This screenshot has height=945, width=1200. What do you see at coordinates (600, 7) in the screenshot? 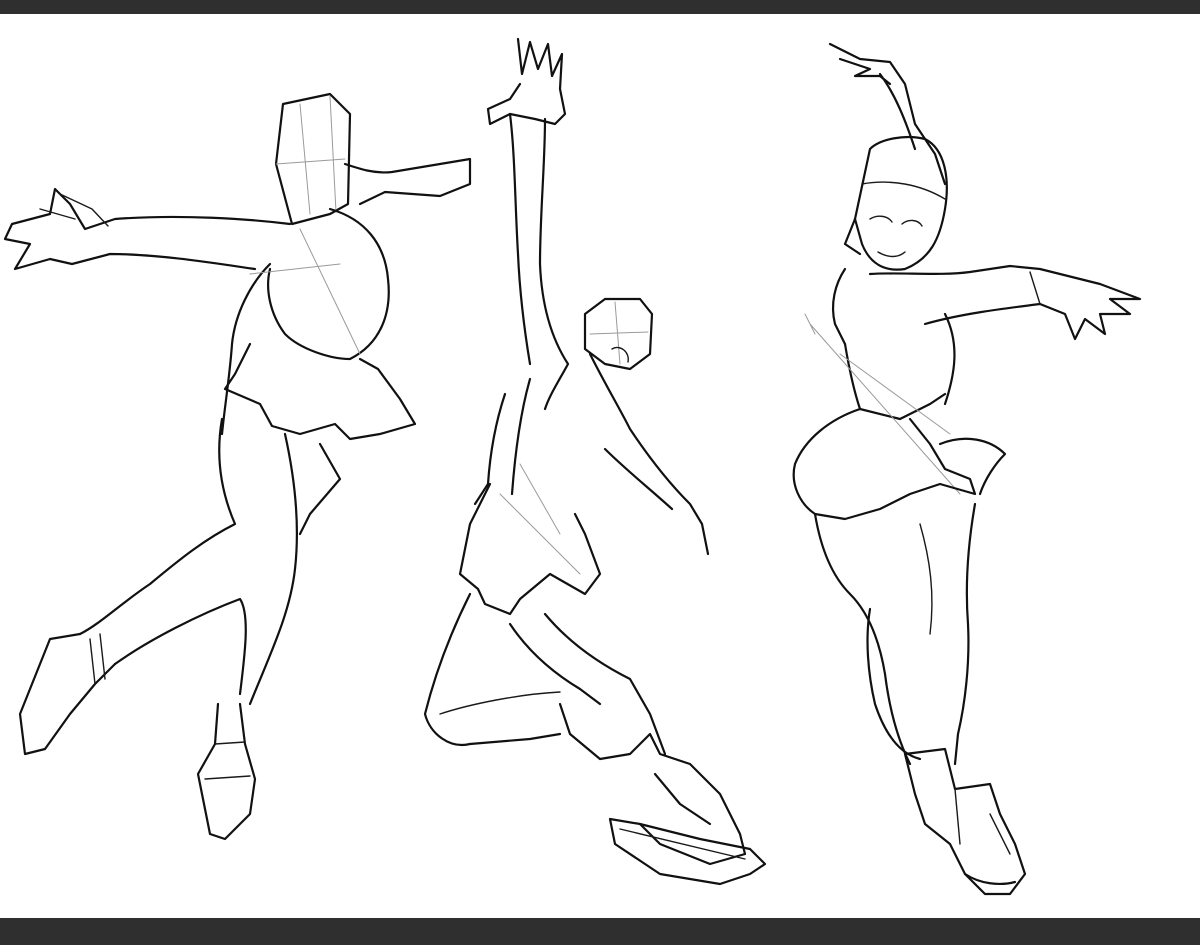
I see `top-toolbar-strip` at bounding box center [600, 7].